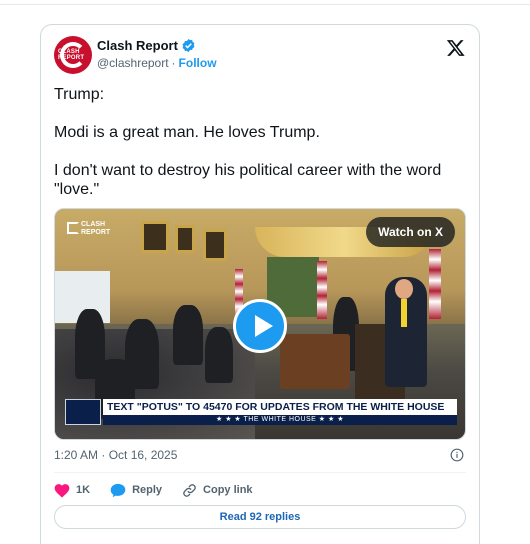 This screenshot has height=544, width=530. I want to click on watermark-logo-icon, so click(73, 228).